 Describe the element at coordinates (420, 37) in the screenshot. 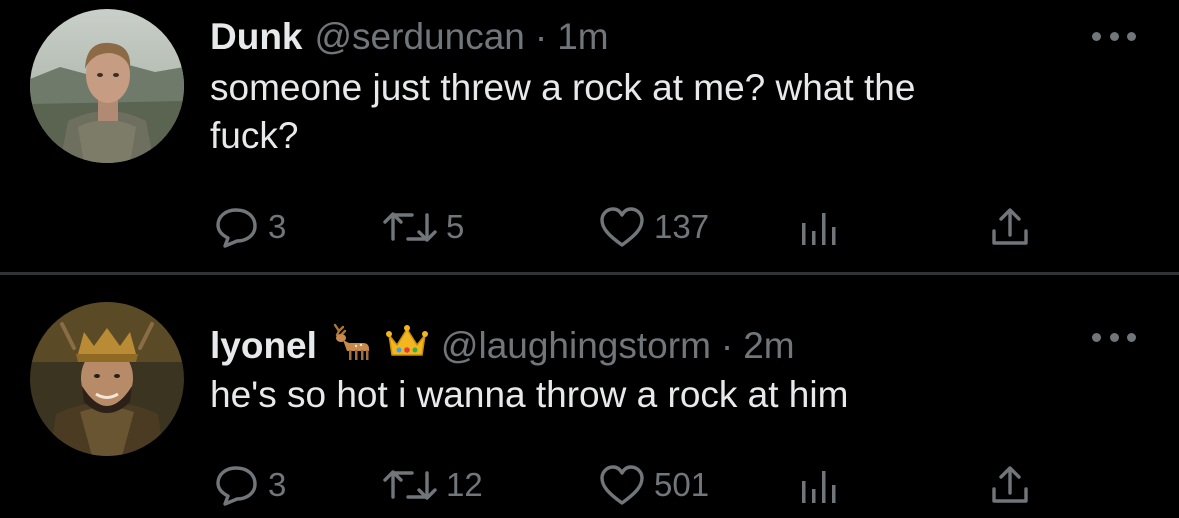

I see `user-handle: @serduncan` at that location.